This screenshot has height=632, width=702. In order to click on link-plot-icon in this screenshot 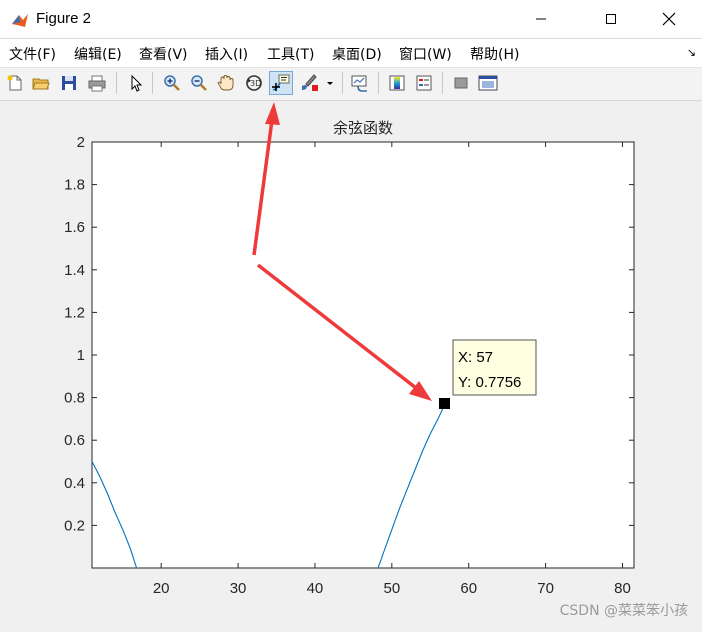, I will do `click(360, 83)`.